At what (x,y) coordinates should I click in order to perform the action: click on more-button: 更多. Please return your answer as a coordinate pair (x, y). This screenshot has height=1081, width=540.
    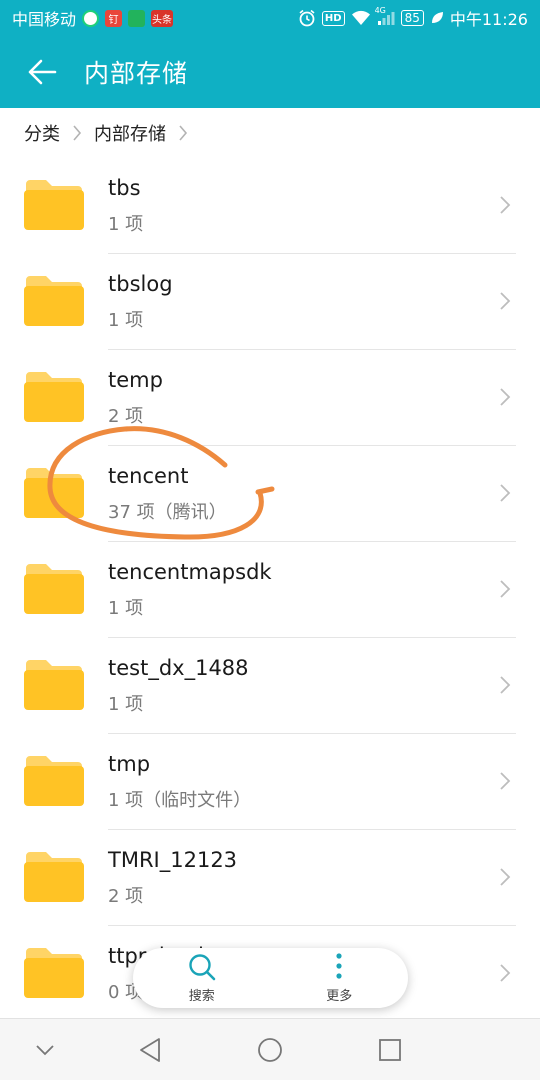
    Looking at the image, I should click on (339, 978).